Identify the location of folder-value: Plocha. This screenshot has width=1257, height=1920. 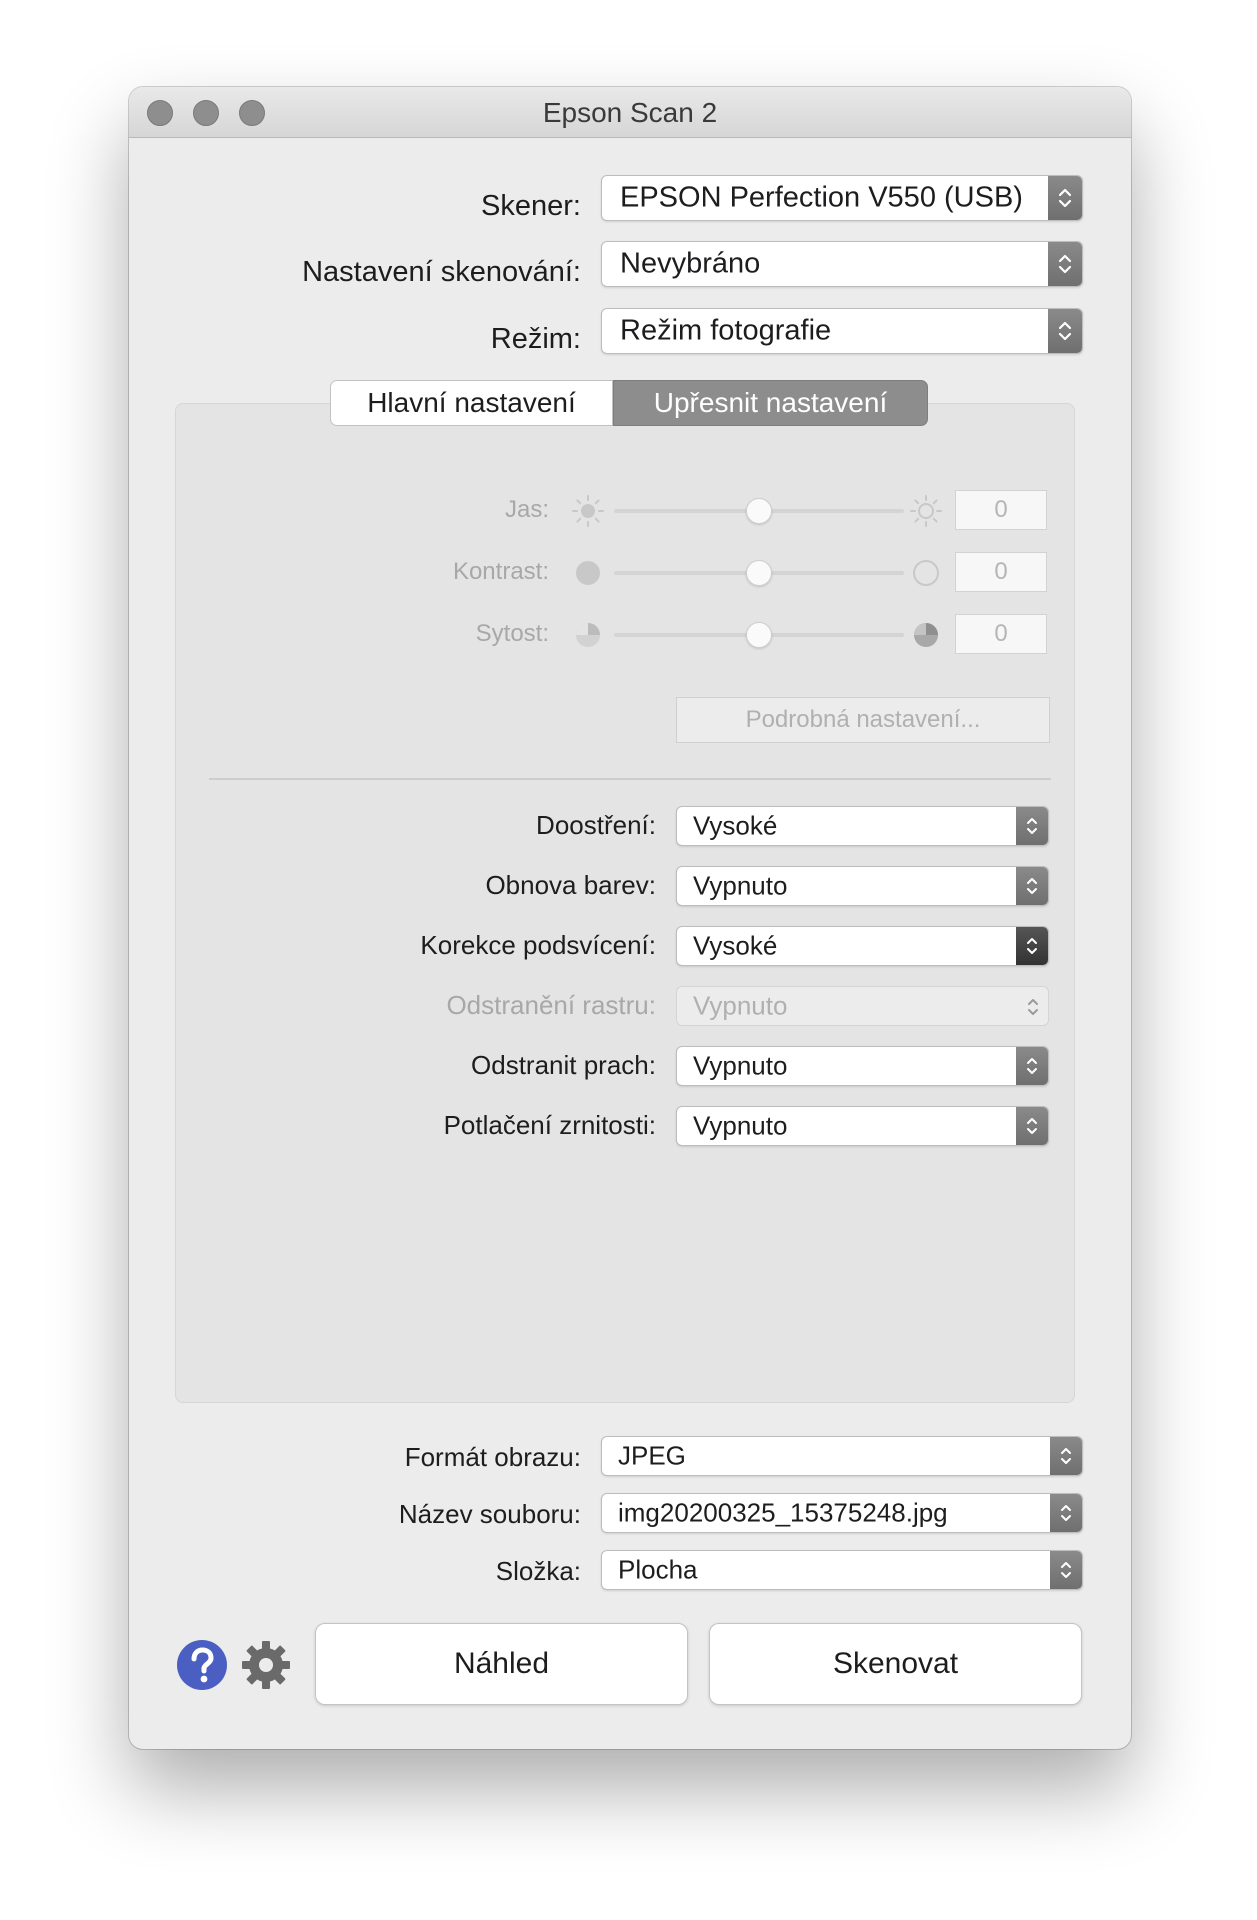
(658, 1569).